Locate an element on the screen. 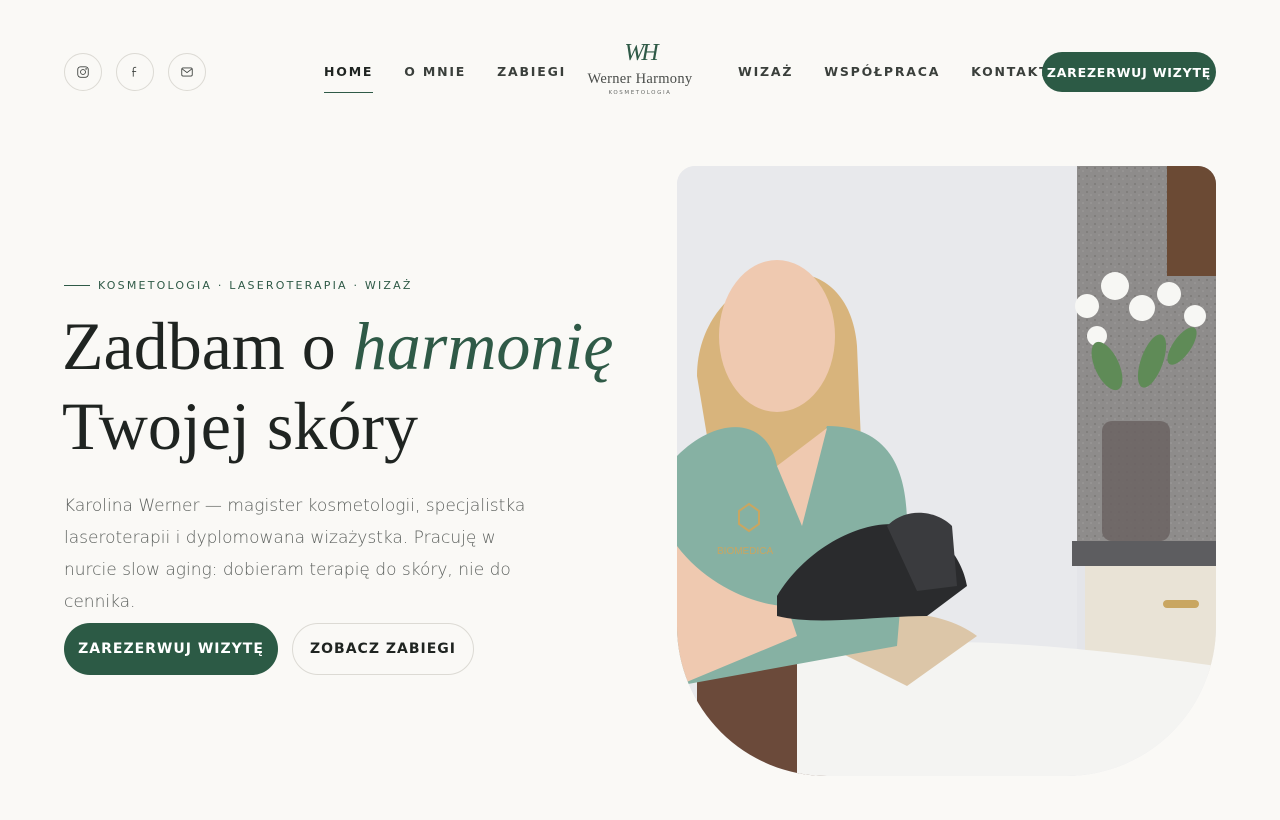 This screenshot has height=820, width=1280. brand-logo: WH Werner Harmony KOSMETOLOGIA is located at coordinates (640, 68).